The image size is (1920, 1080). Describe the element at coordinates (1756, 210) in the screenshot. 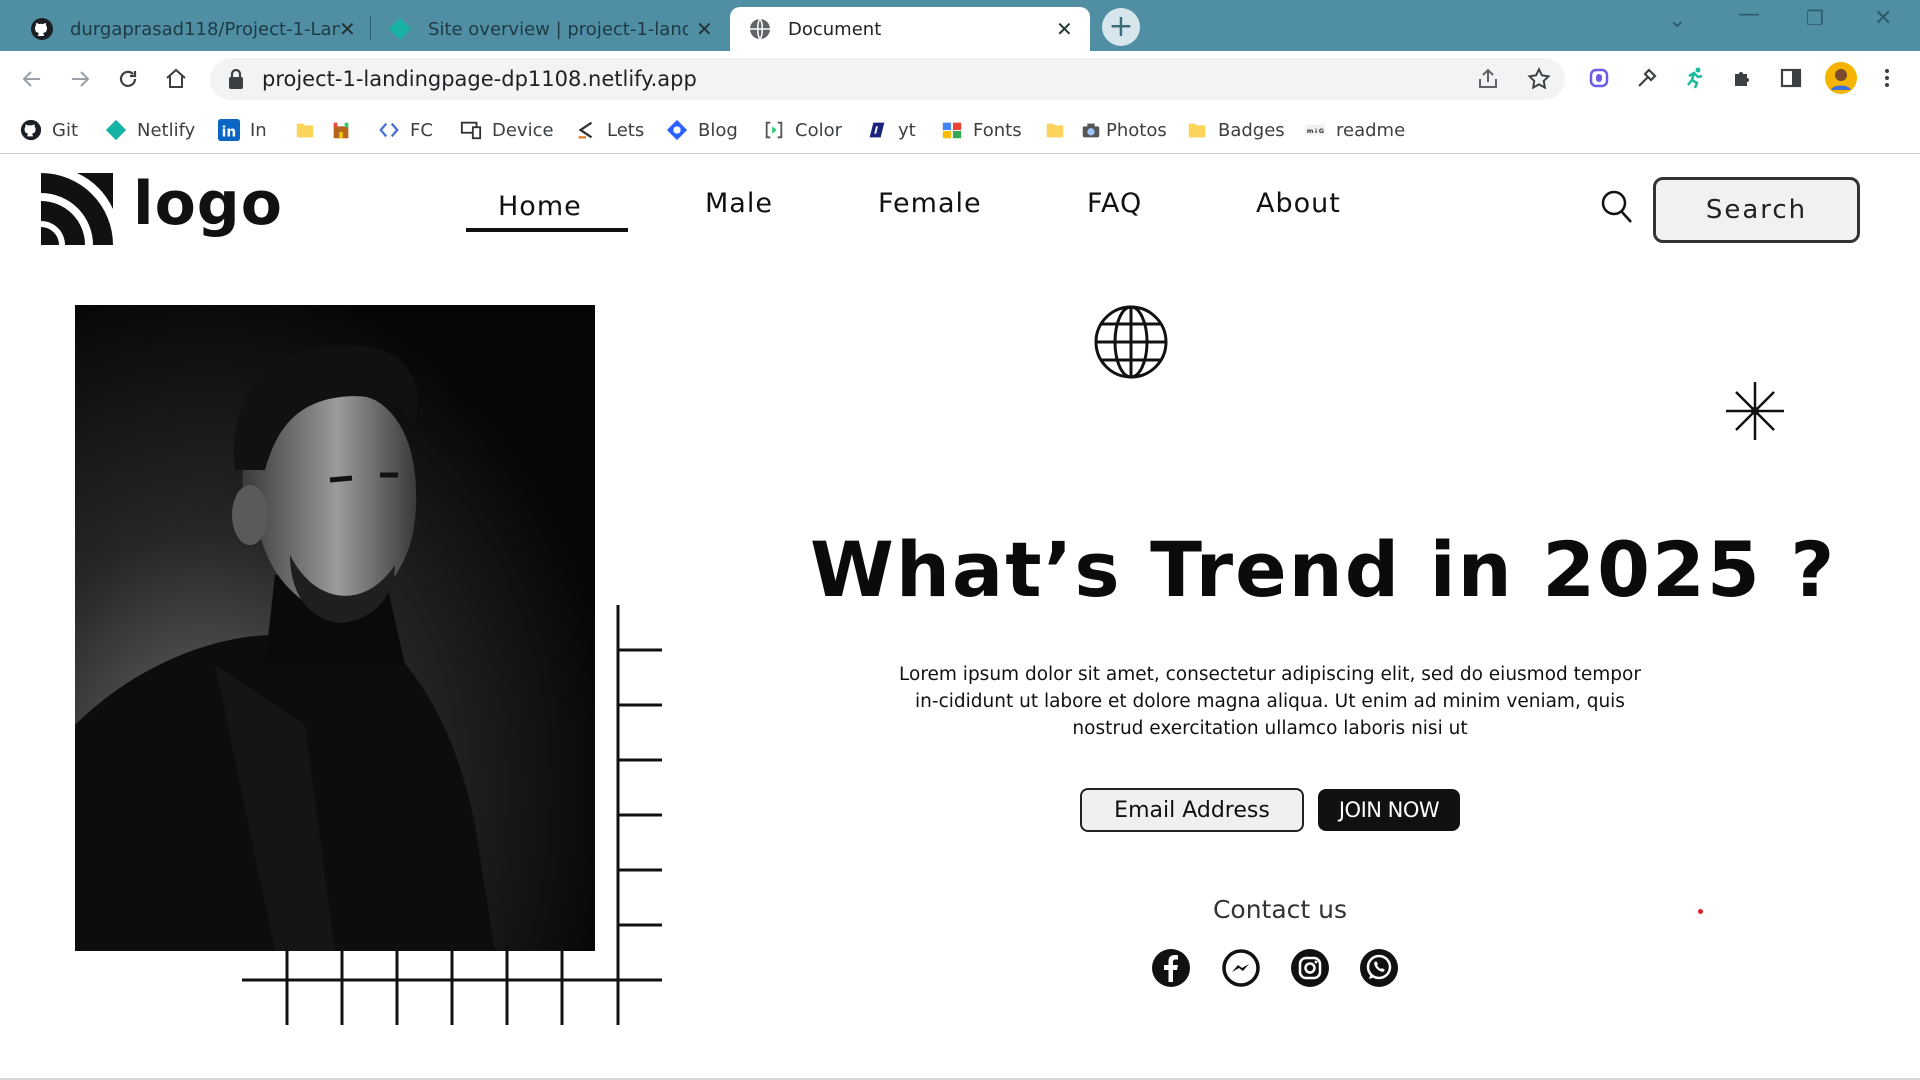

I see `search-button: Search` at that location.